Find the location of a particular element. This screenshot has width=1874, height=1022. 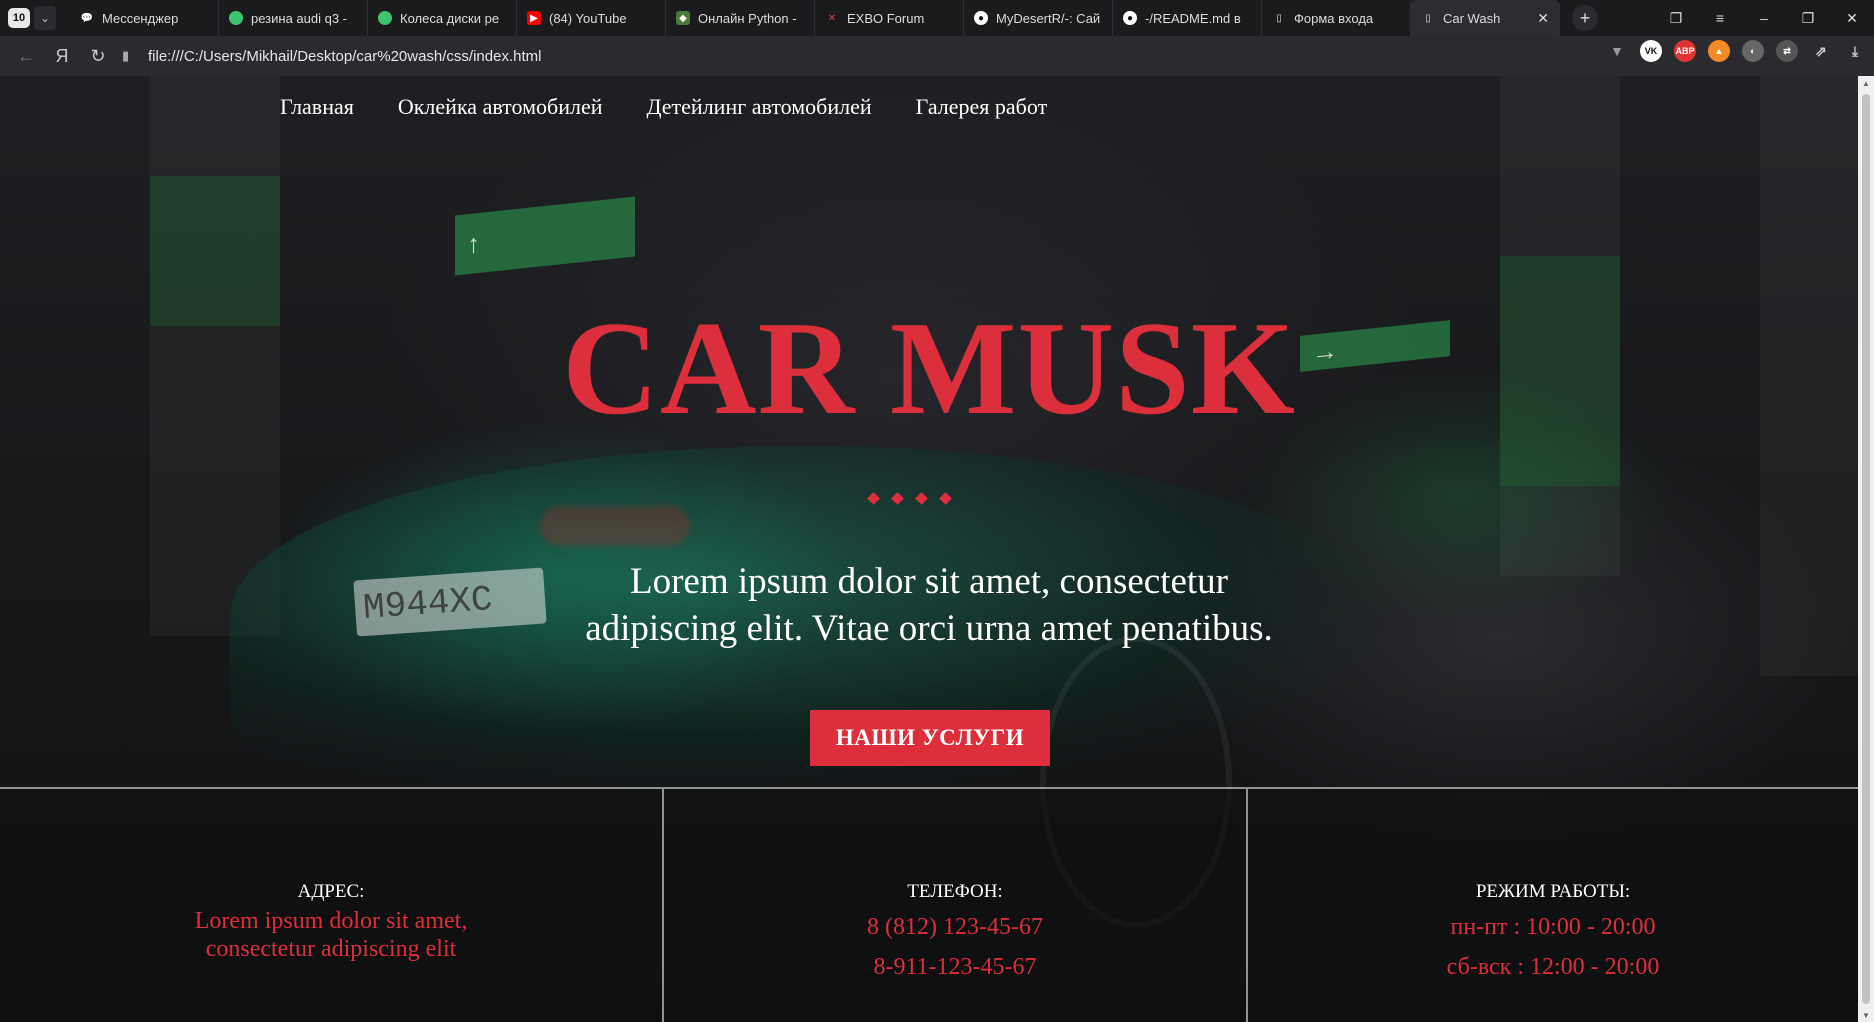

hours-value: пн-пт : 10:00 - 20:00 is located at coordinates (1553, 927).